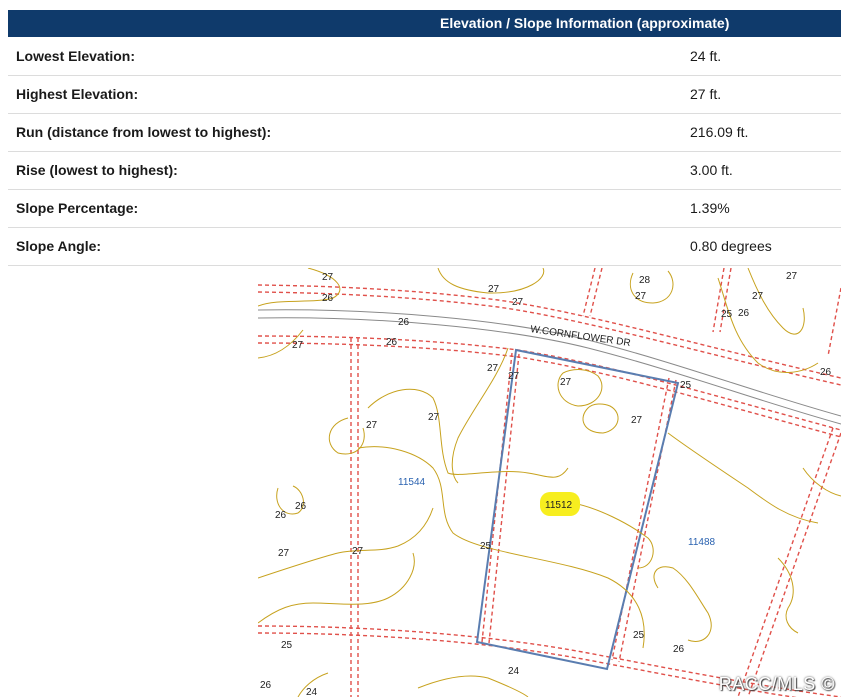 The width and height of the screenshot is (841, 697). What do you see at coordinates (77, 208) in the screenshot?
I see `row-label: Slope Percentage:` at bounding box center [77, 208].